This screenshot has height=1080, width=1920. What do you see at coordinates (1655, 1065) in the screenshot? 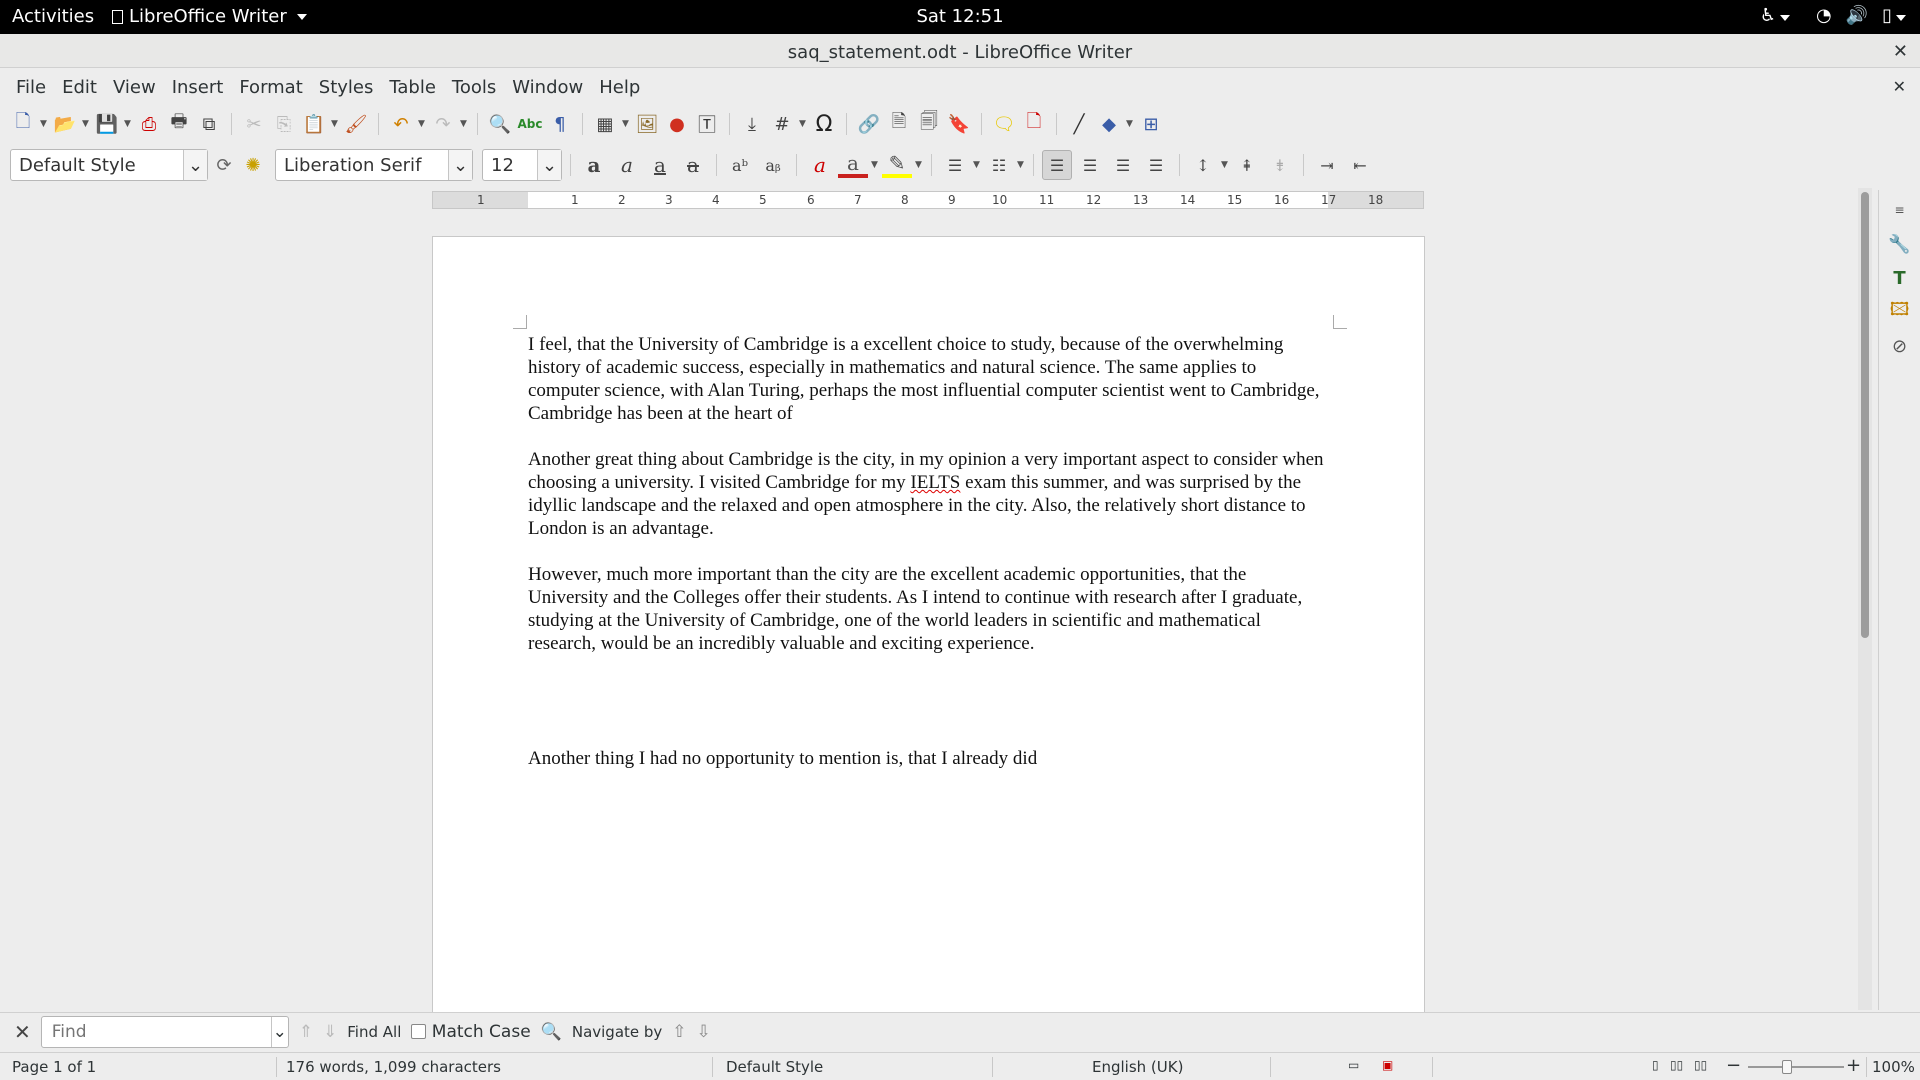
I see `single-page-view-icon: ▯` at bounding box center [1655, 1065].